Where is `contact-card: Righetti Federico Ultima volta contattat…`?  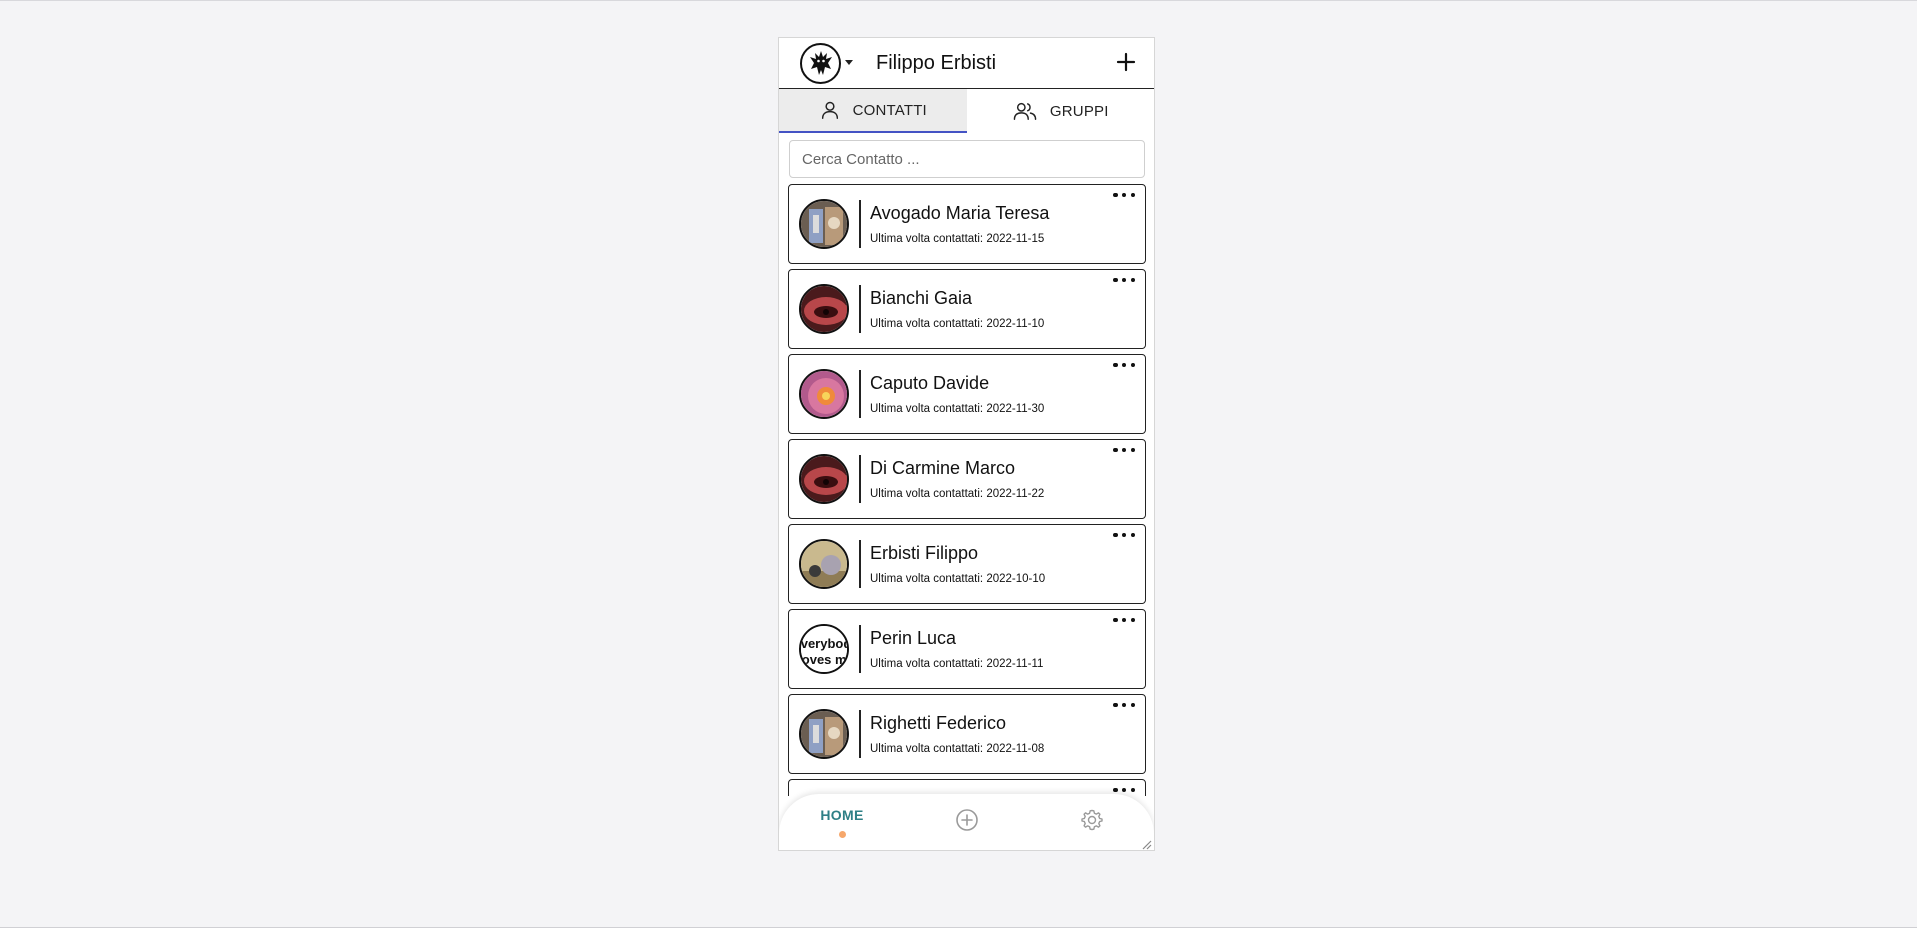
contact-card: Righetti Federico Ultima volta contattat… is located at coordinates (967, 734).